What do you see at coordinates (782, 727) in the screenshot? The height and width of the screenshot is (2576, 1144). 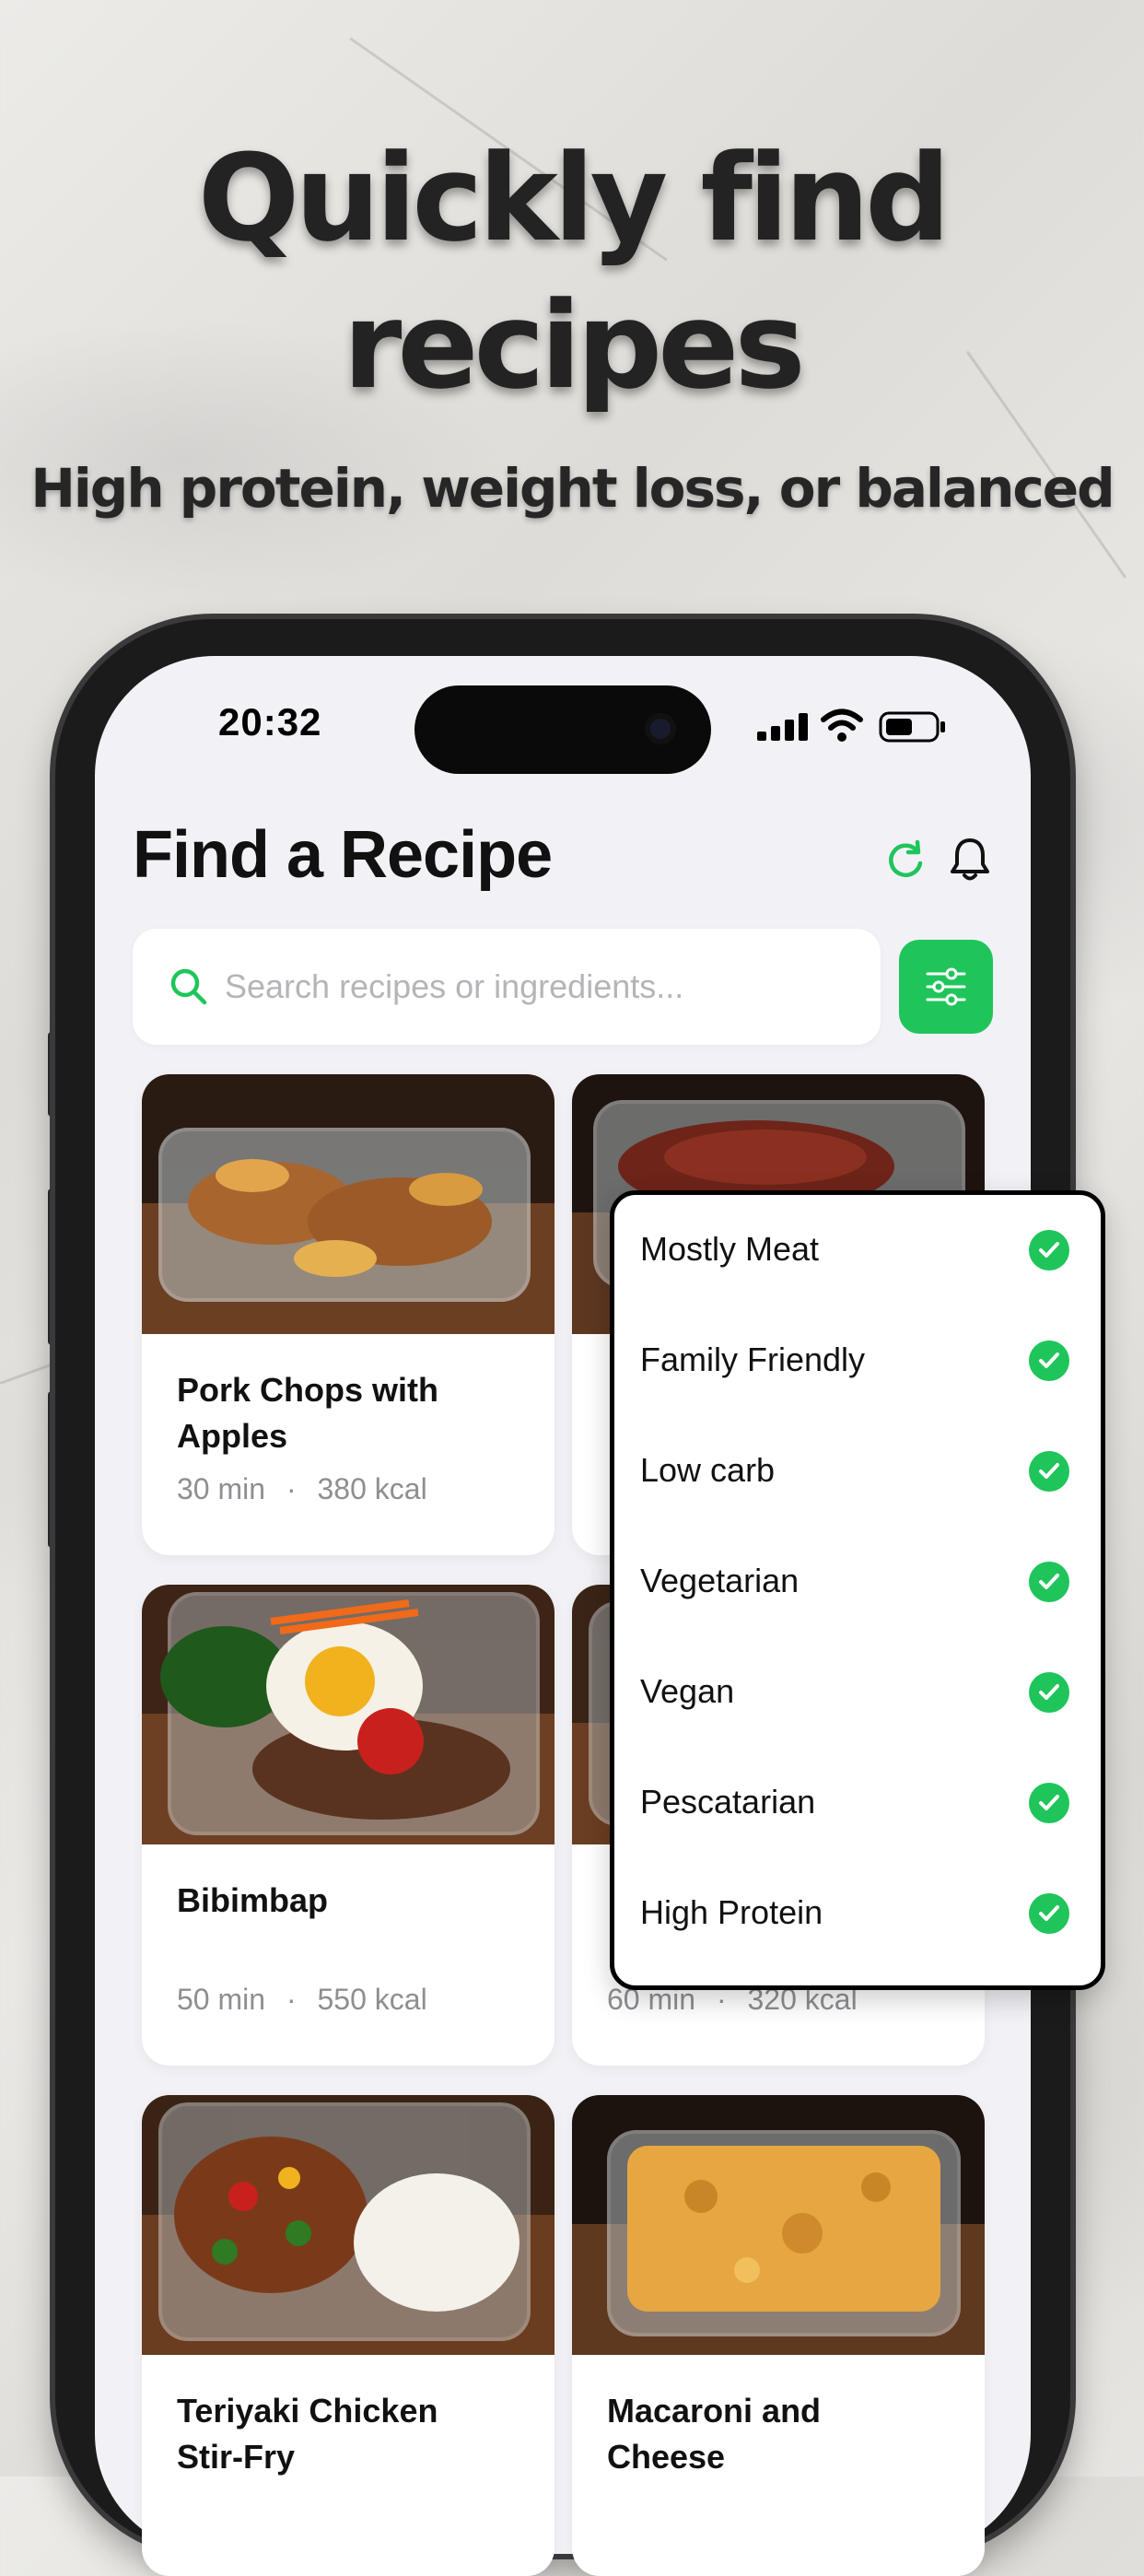 I see `cellular-signal-icon` at bounding box center [782, 727].